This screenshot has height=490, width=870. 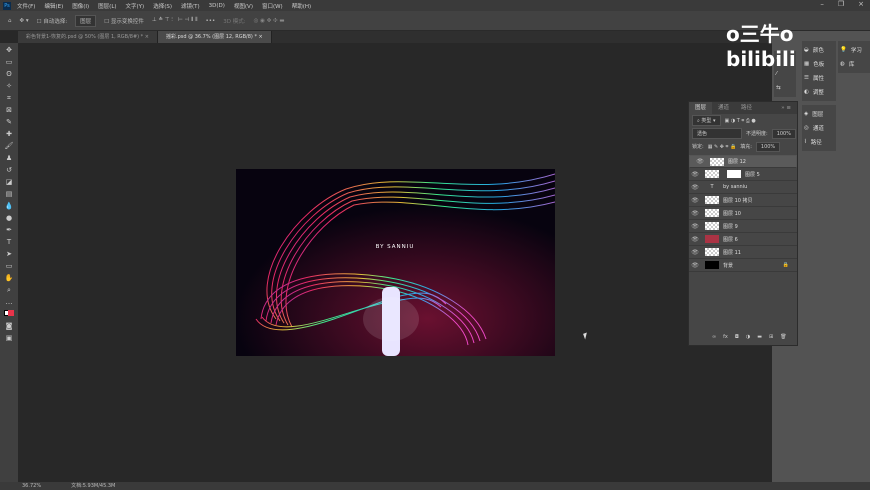 I want to click on tab-layers: 图层, so click(x=701, y=108).